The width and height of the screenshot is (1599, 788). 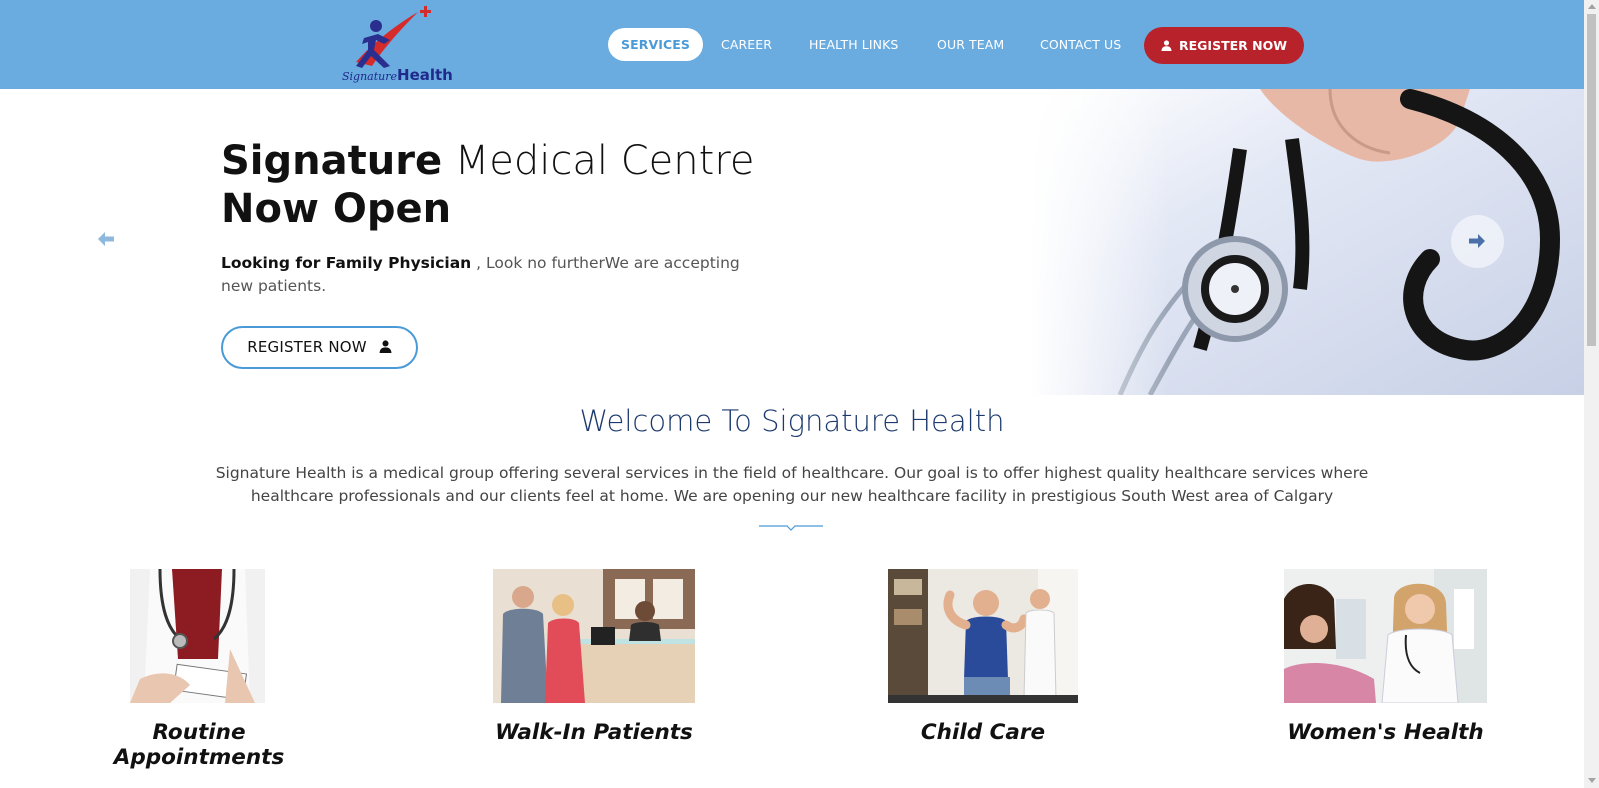 I want to click on slider-next-arrow-icon, so click(x=1477, y=241).